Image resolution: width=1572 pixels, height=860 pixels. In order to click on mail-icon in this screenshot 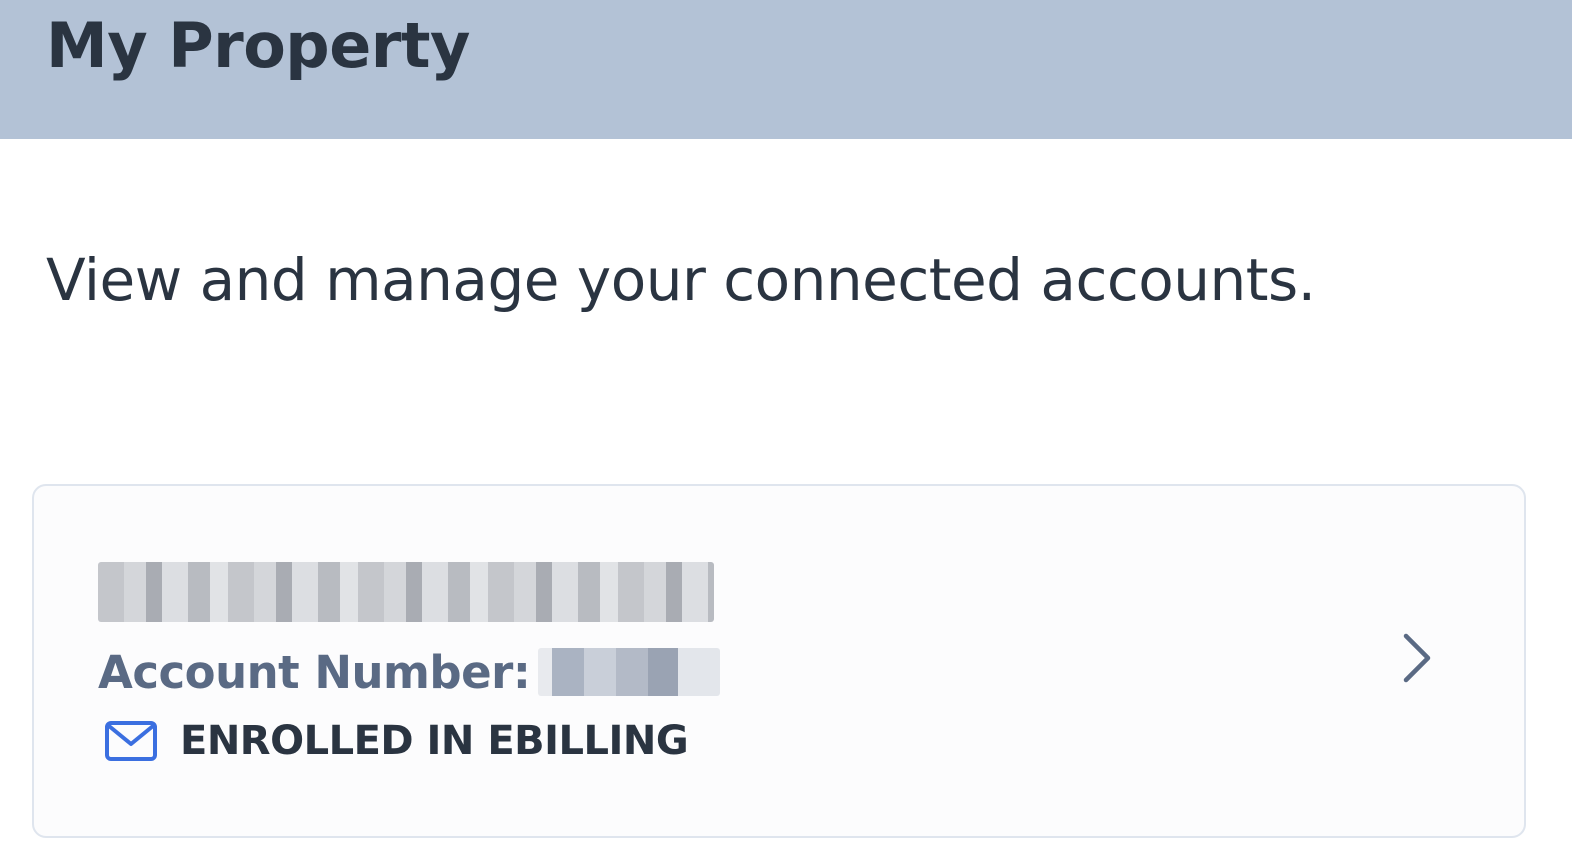, I will do `click(131, 741)`.